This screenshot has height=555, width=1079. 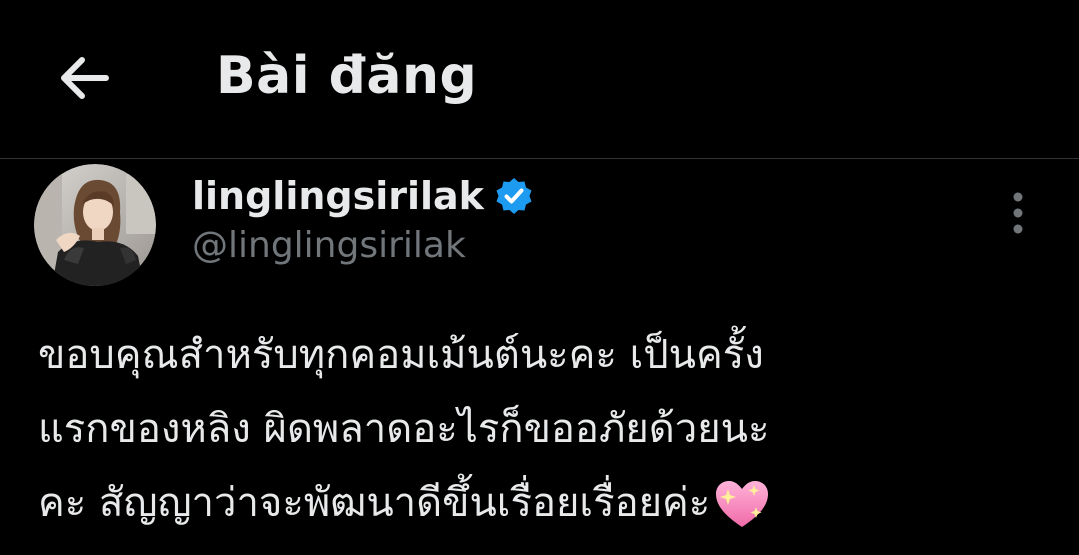 I want to click on page-title: Bài đăng, so click(x=347, y=76).